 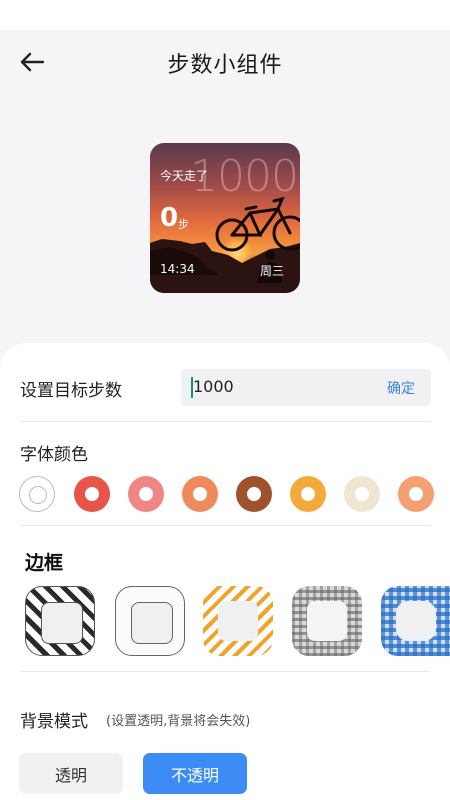 I want to click on today-label: 今天走了, so click(x=184, y=176).